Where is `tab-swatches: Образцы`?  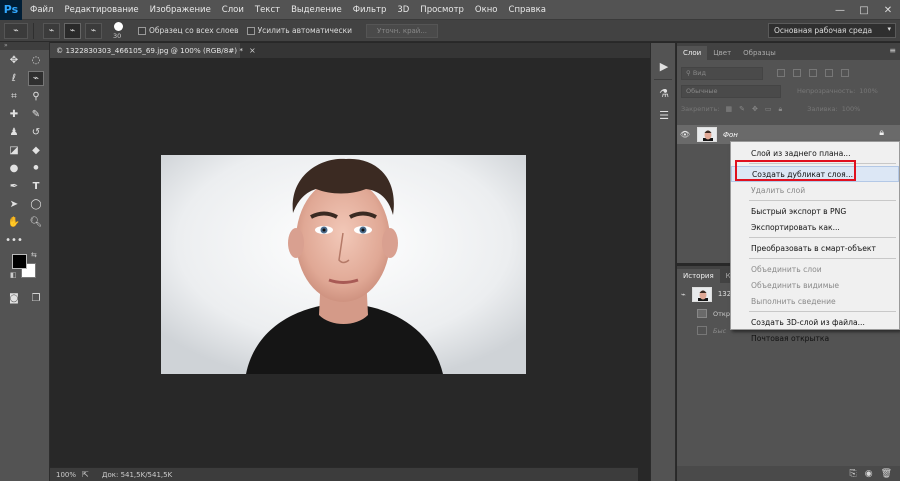
tab-swatches: Образцы is located at coordinates (759, 53).